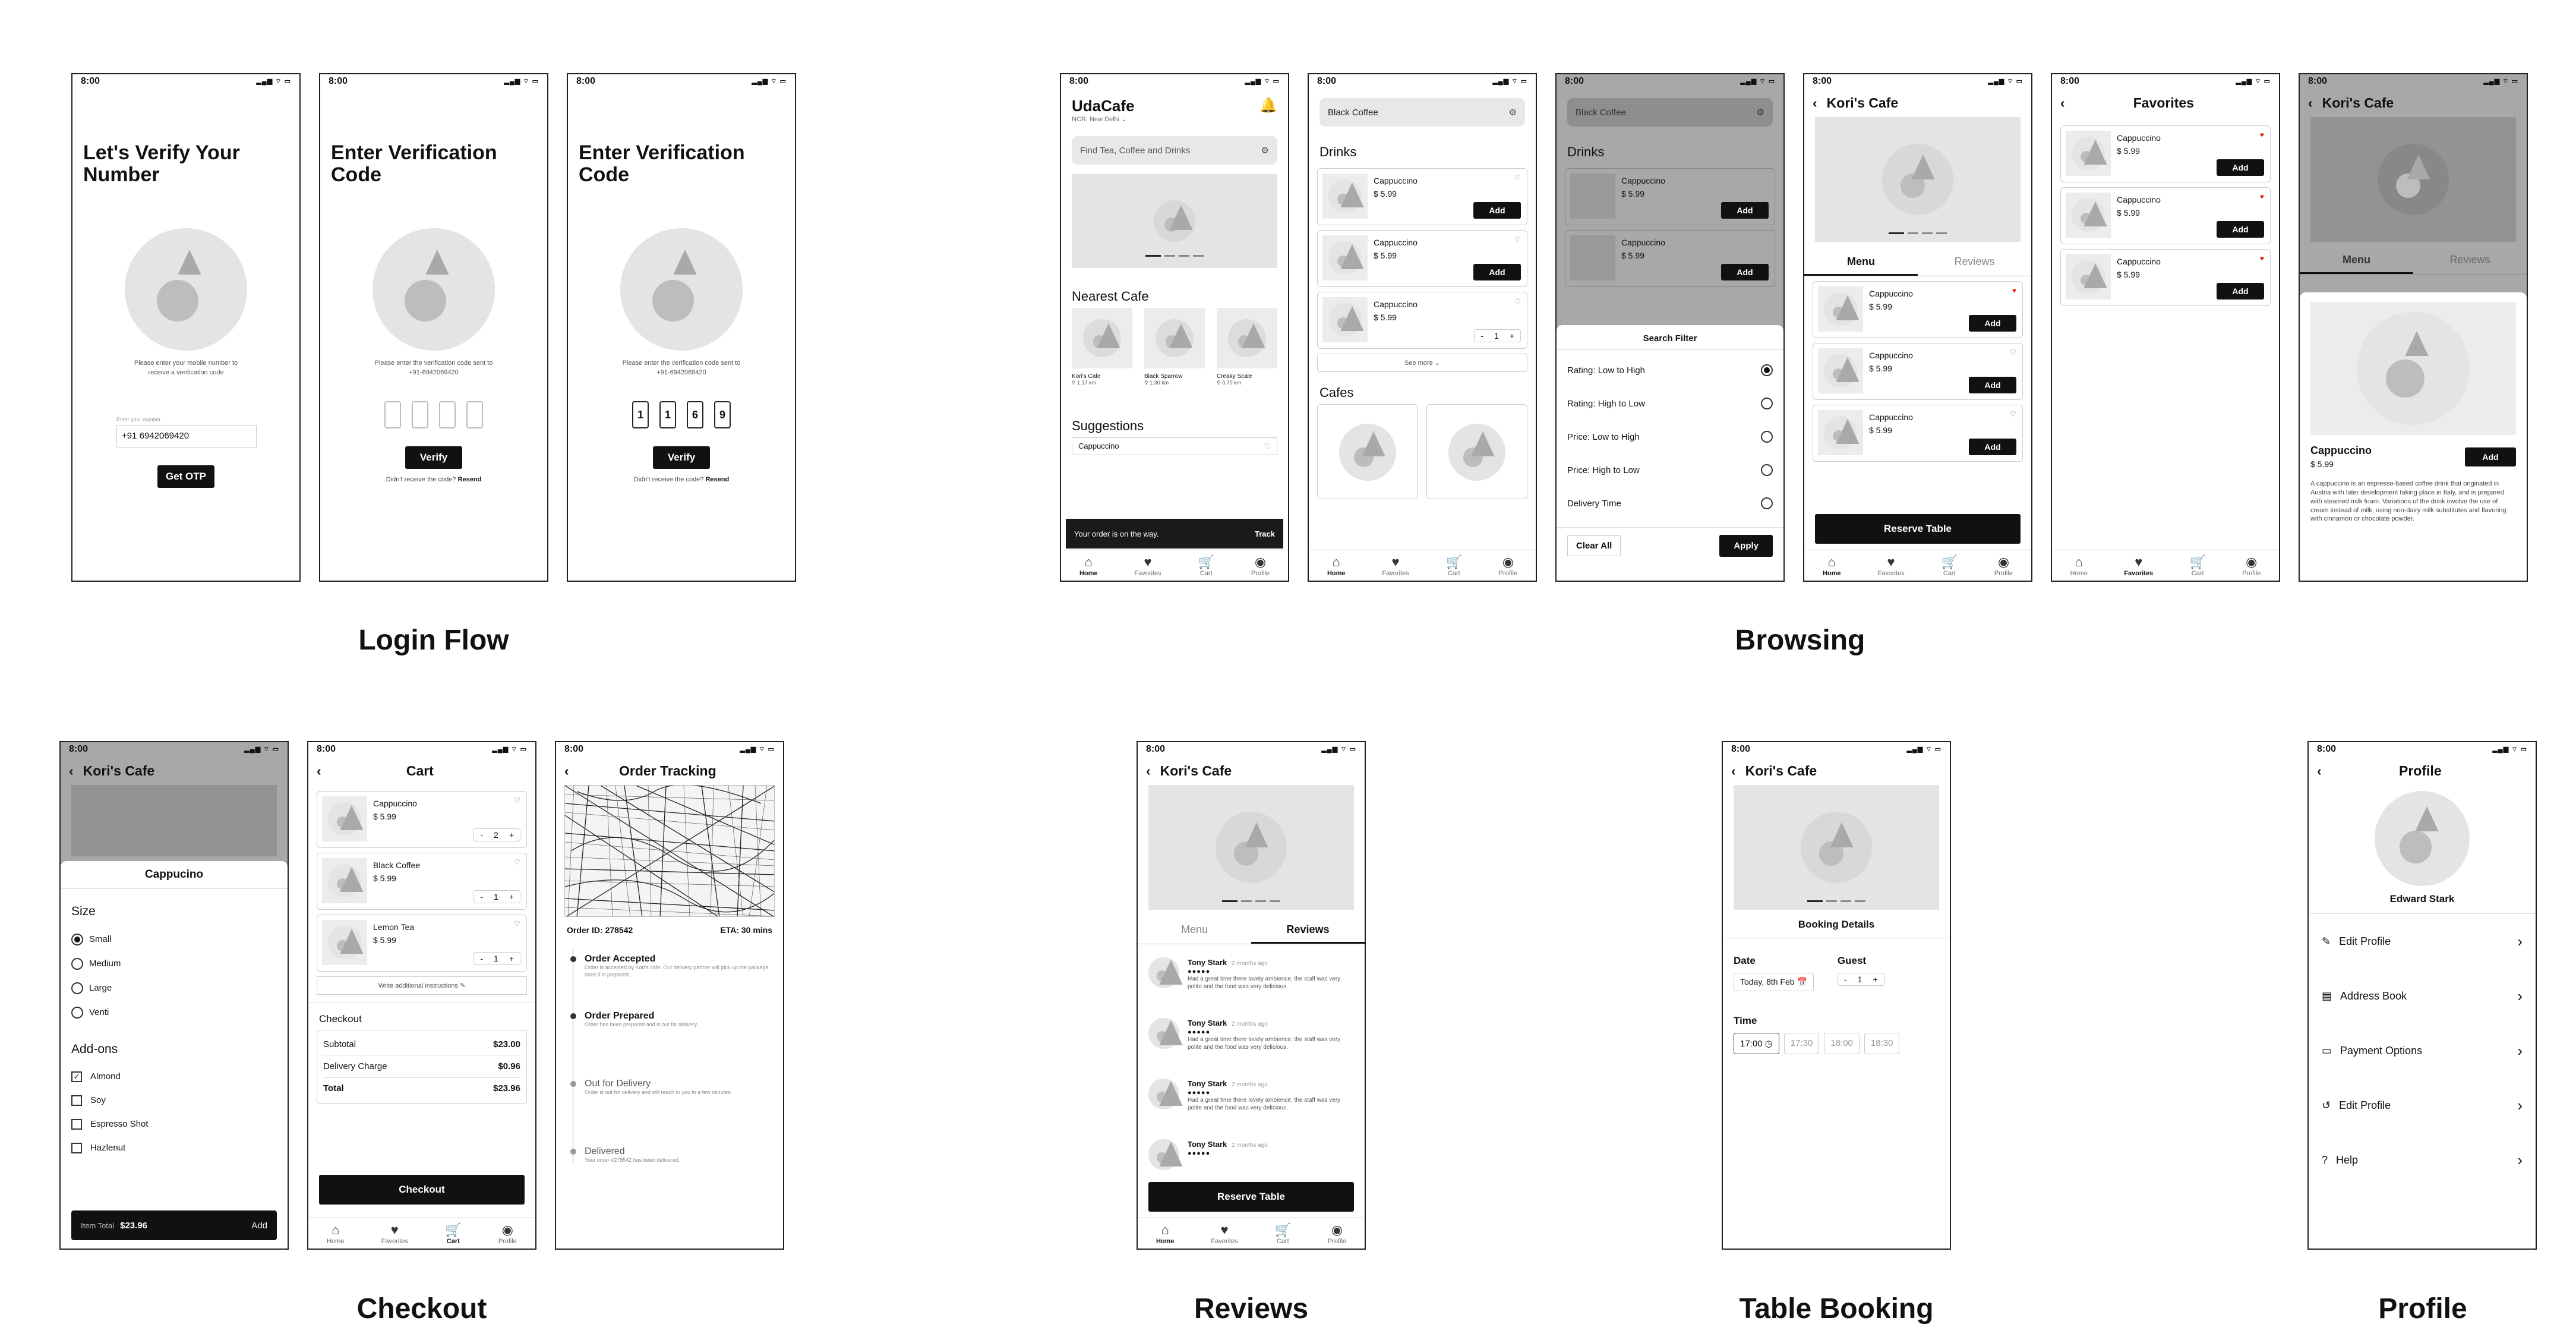 The width and height of the screenshot is (2576, 1343). I want to click on otp-digit-input: 6, so click(695, 415).